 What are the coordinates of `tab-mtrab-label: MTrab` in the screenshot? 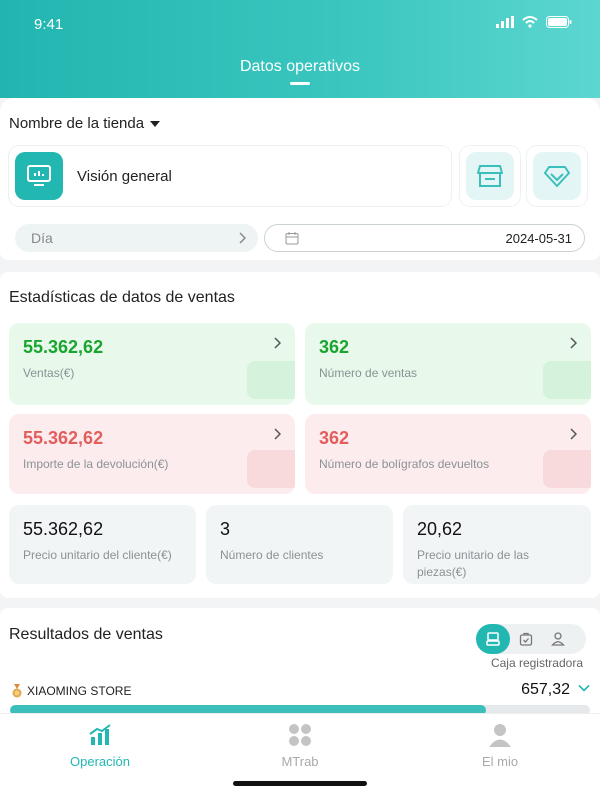 It's located at (300, 761).